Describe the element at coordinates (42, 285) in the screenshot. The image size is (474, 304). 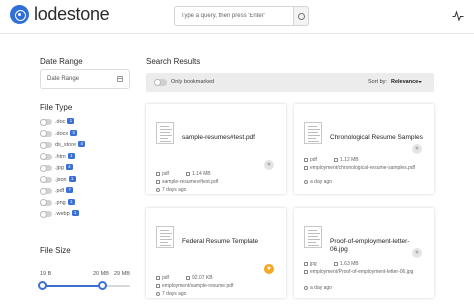
I see `file-size-min-handle` at that location.